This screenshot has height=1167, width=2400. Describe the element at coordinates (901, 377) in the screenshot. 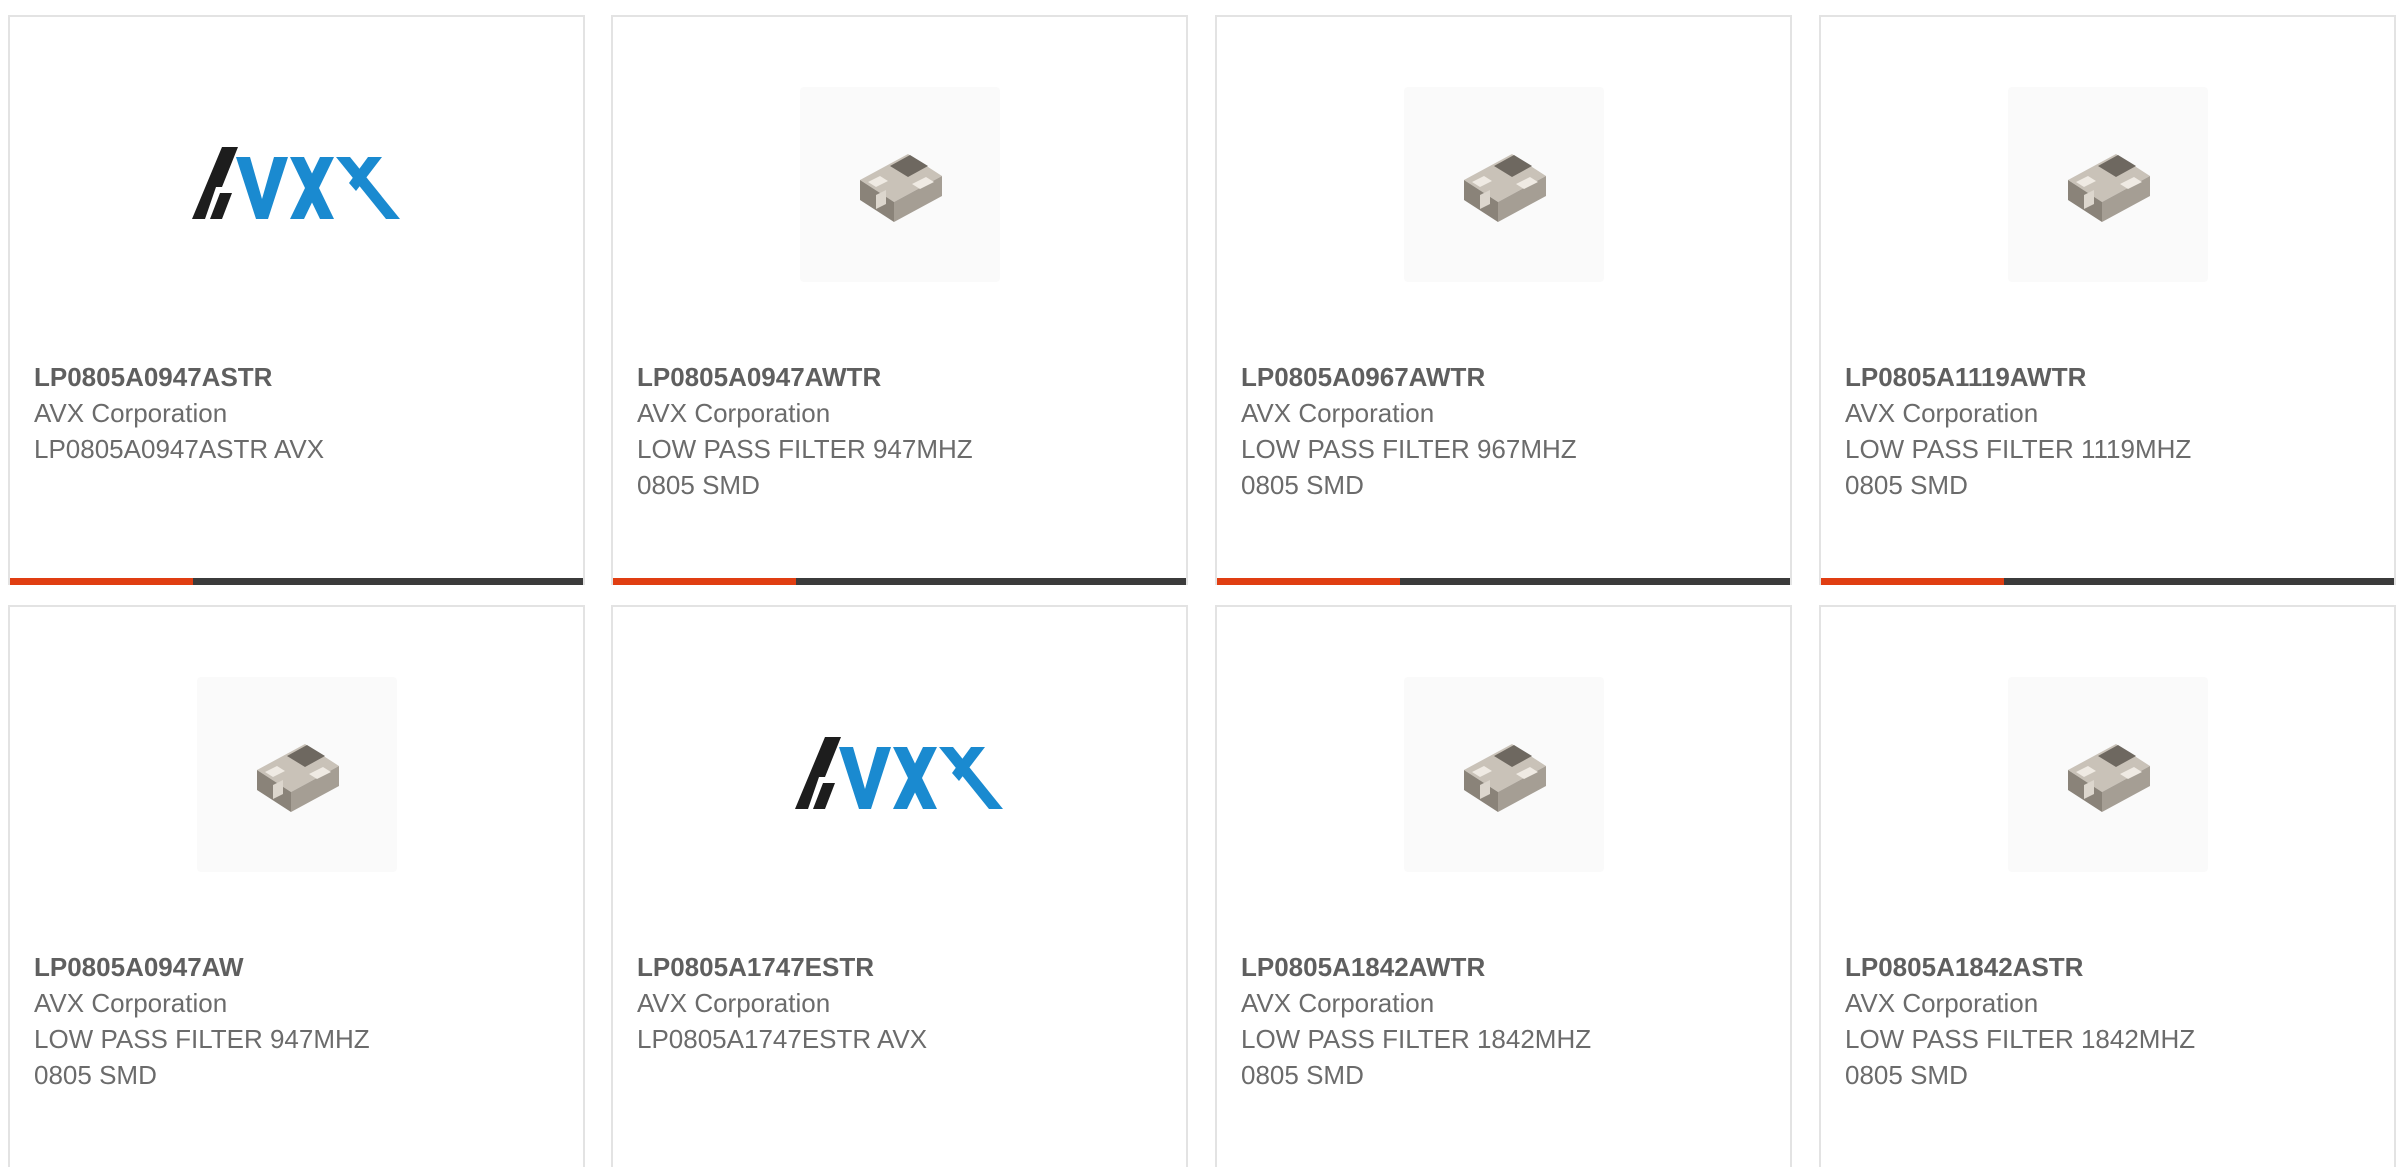

I see `part-number: LP0805A0947AWTR` at that location.